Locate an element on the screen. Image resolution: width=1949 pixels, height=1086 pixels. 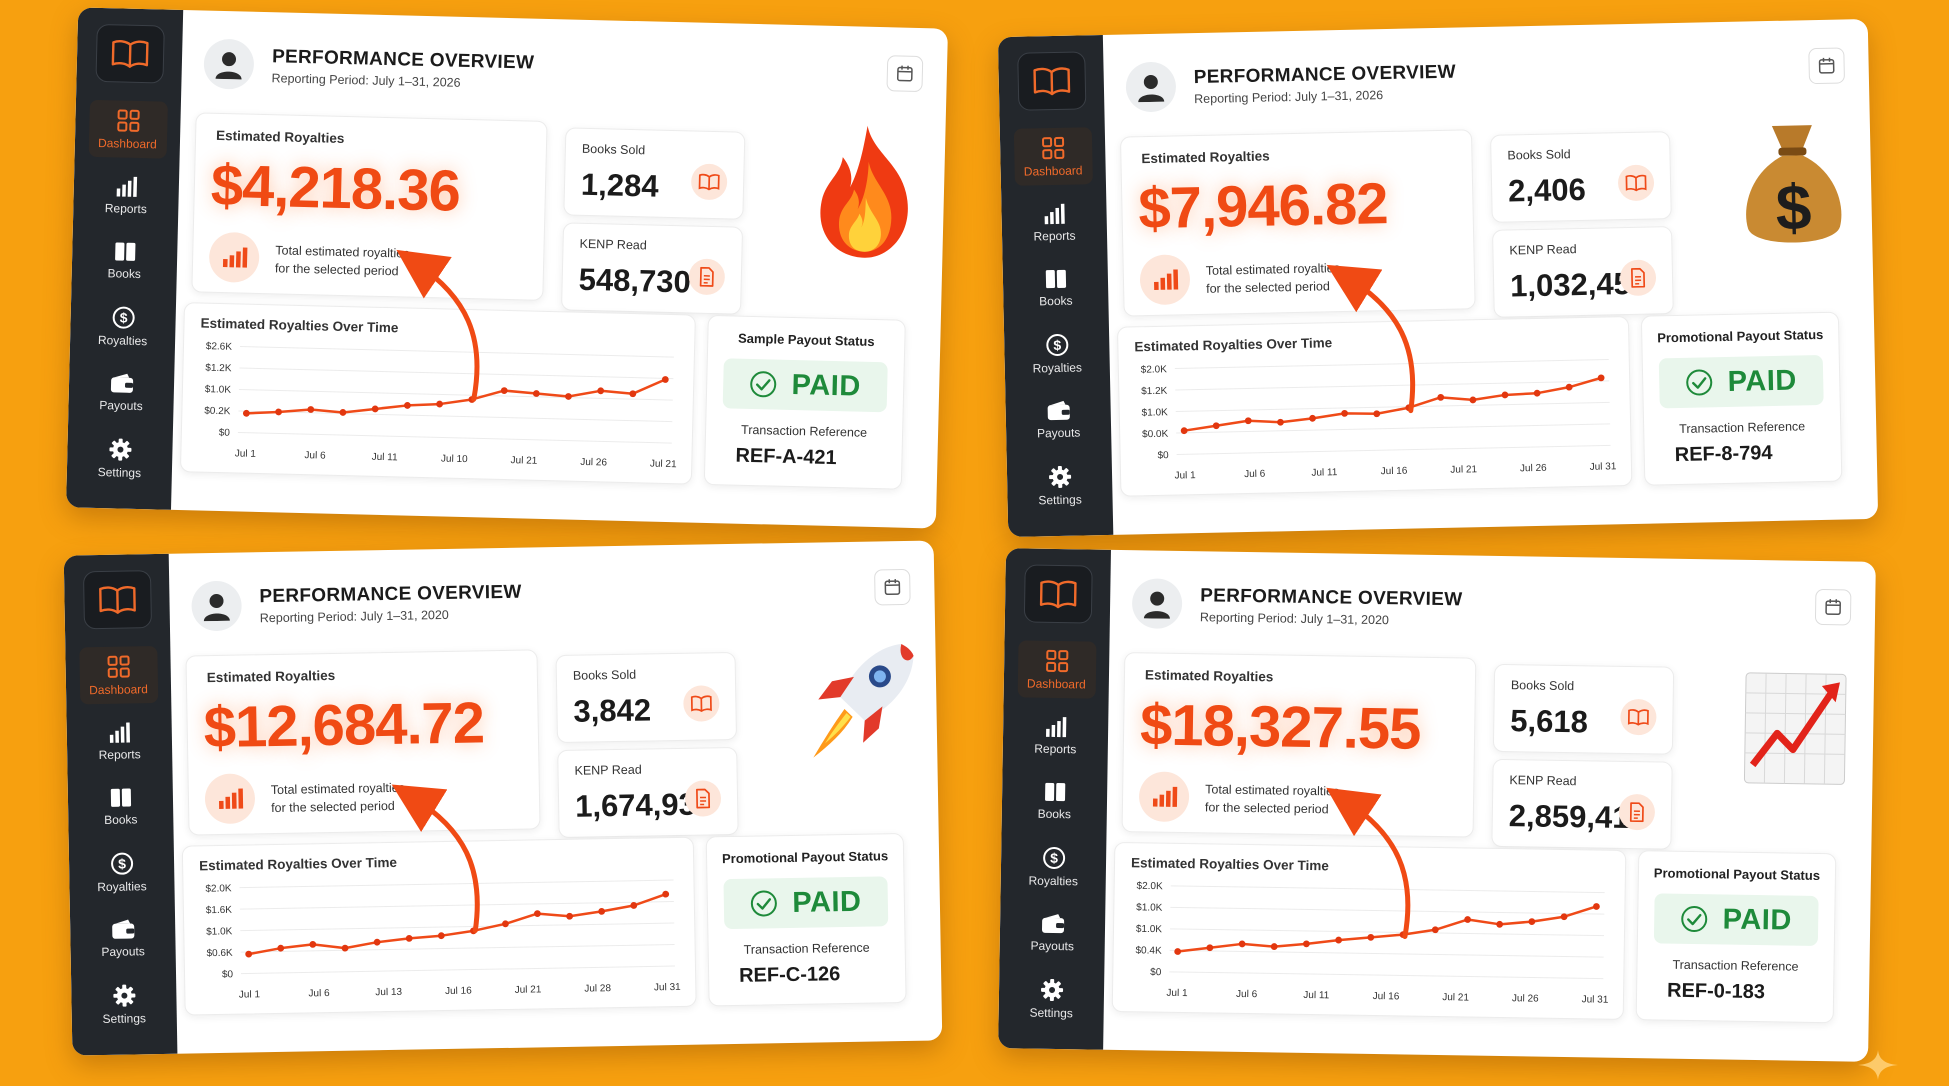
x-tick-label: Jul 26 is located at coordinates (1533, 469).